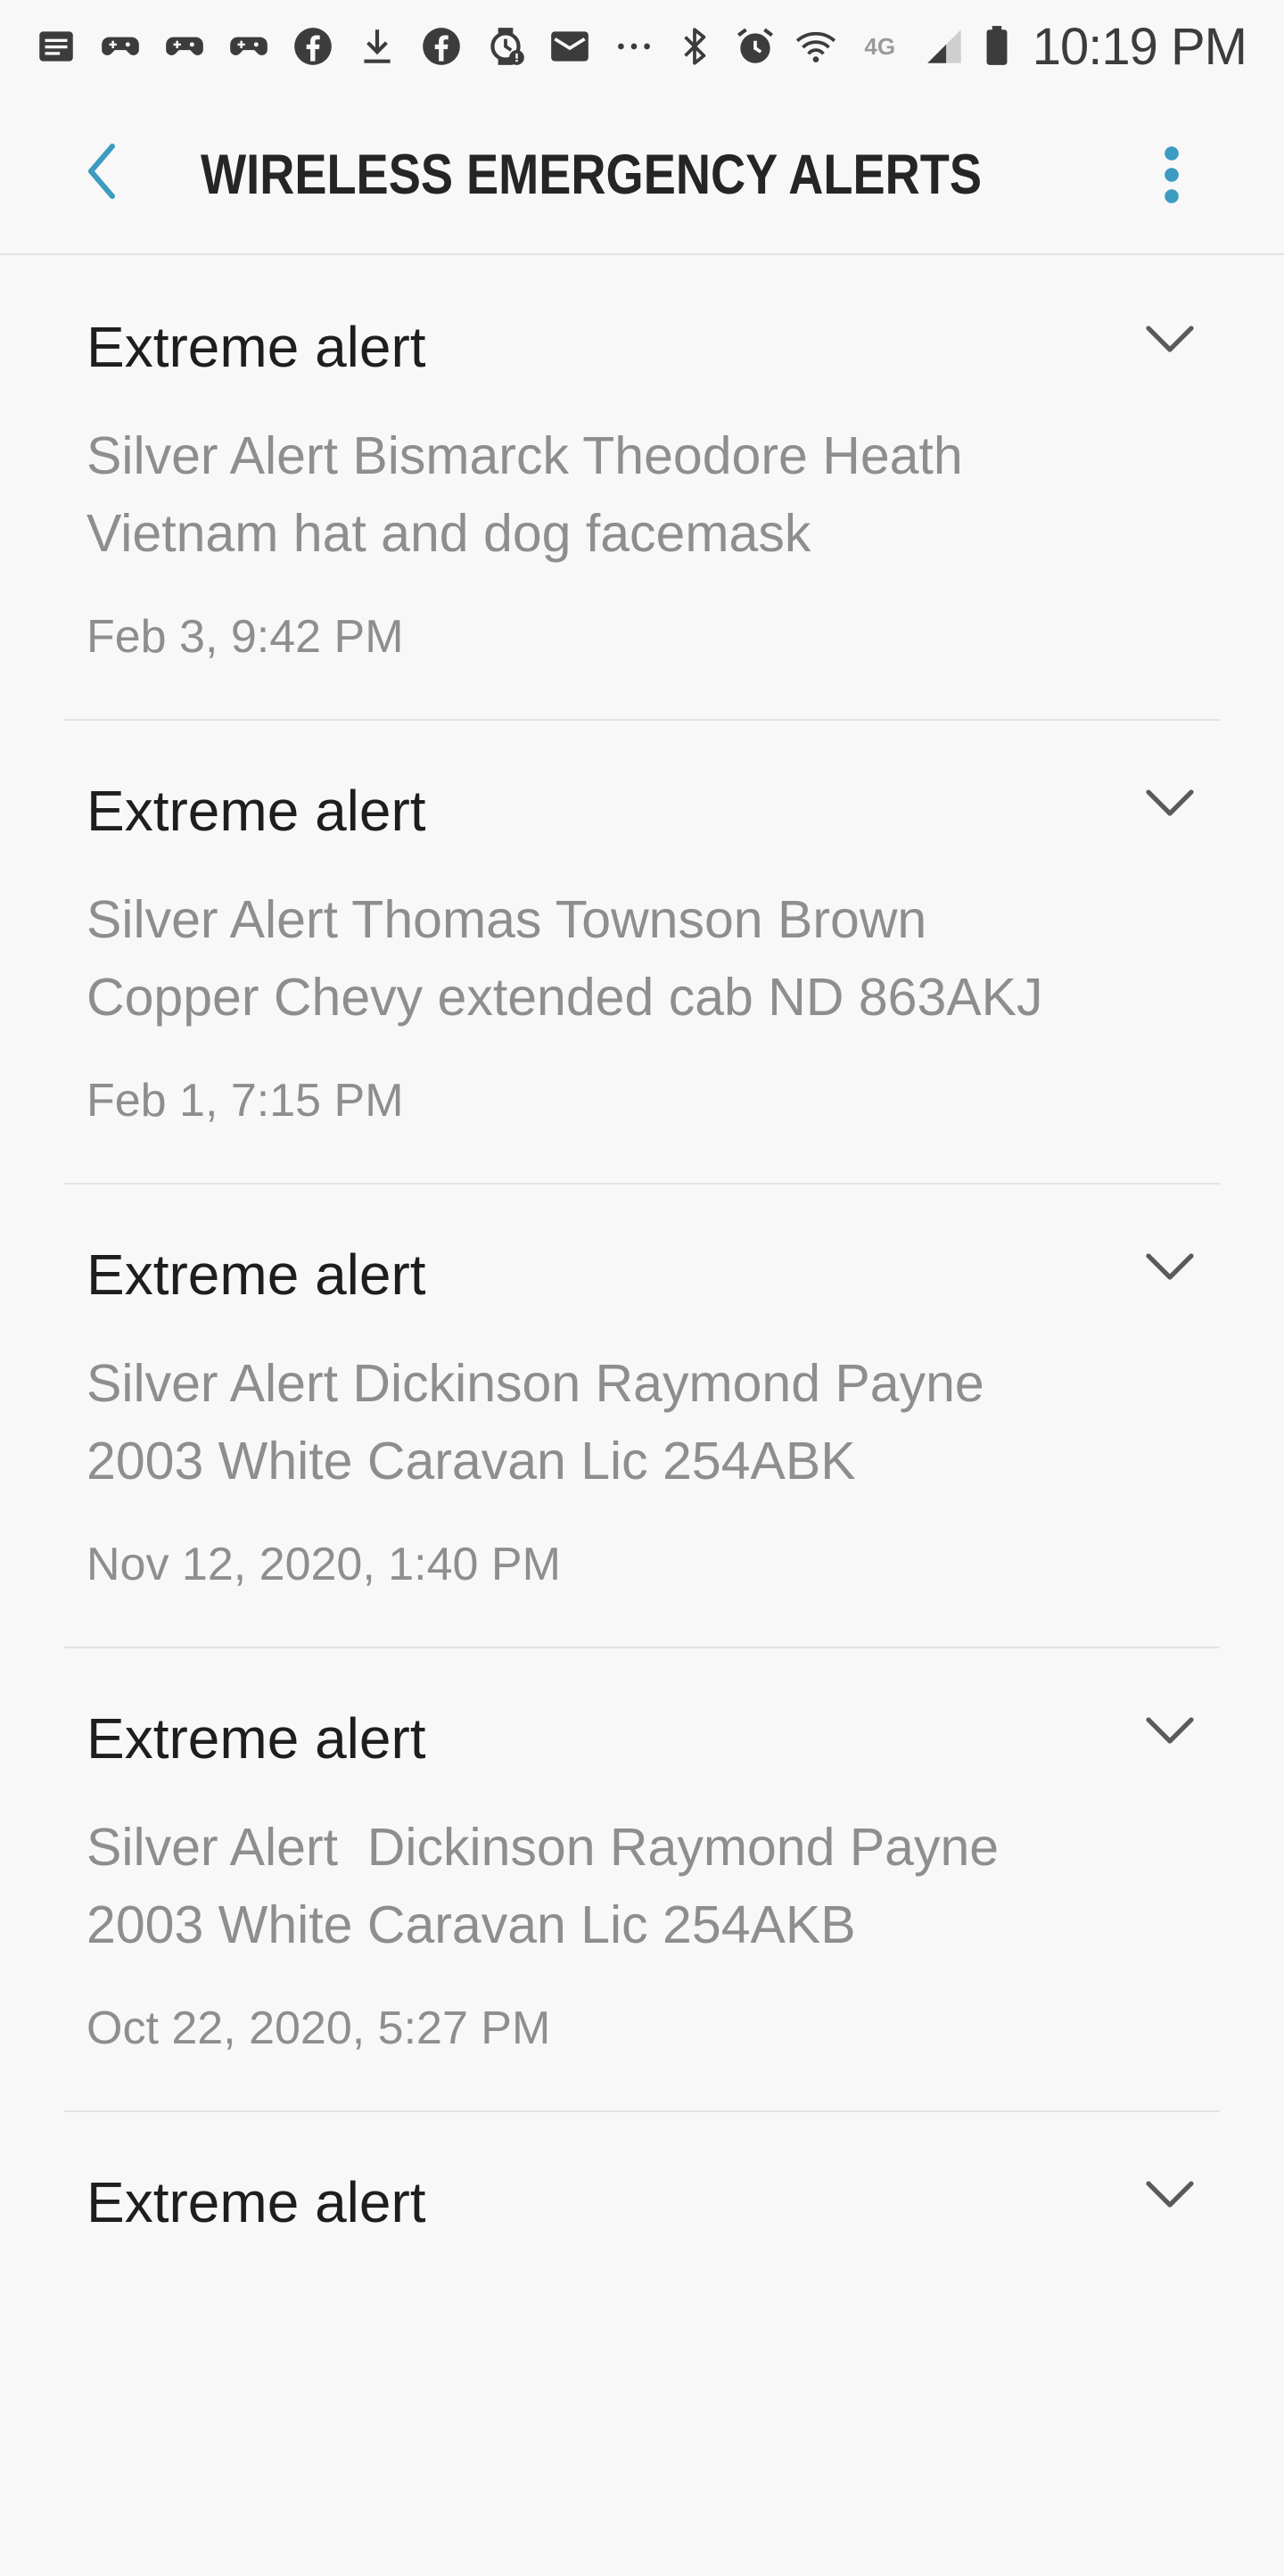 This screenshot has height=2576, width=1284. Describe the element at coordinates (245, 637) in the screenshot. I see `alert-date: Feb 3, 9:42 PM` at that location.